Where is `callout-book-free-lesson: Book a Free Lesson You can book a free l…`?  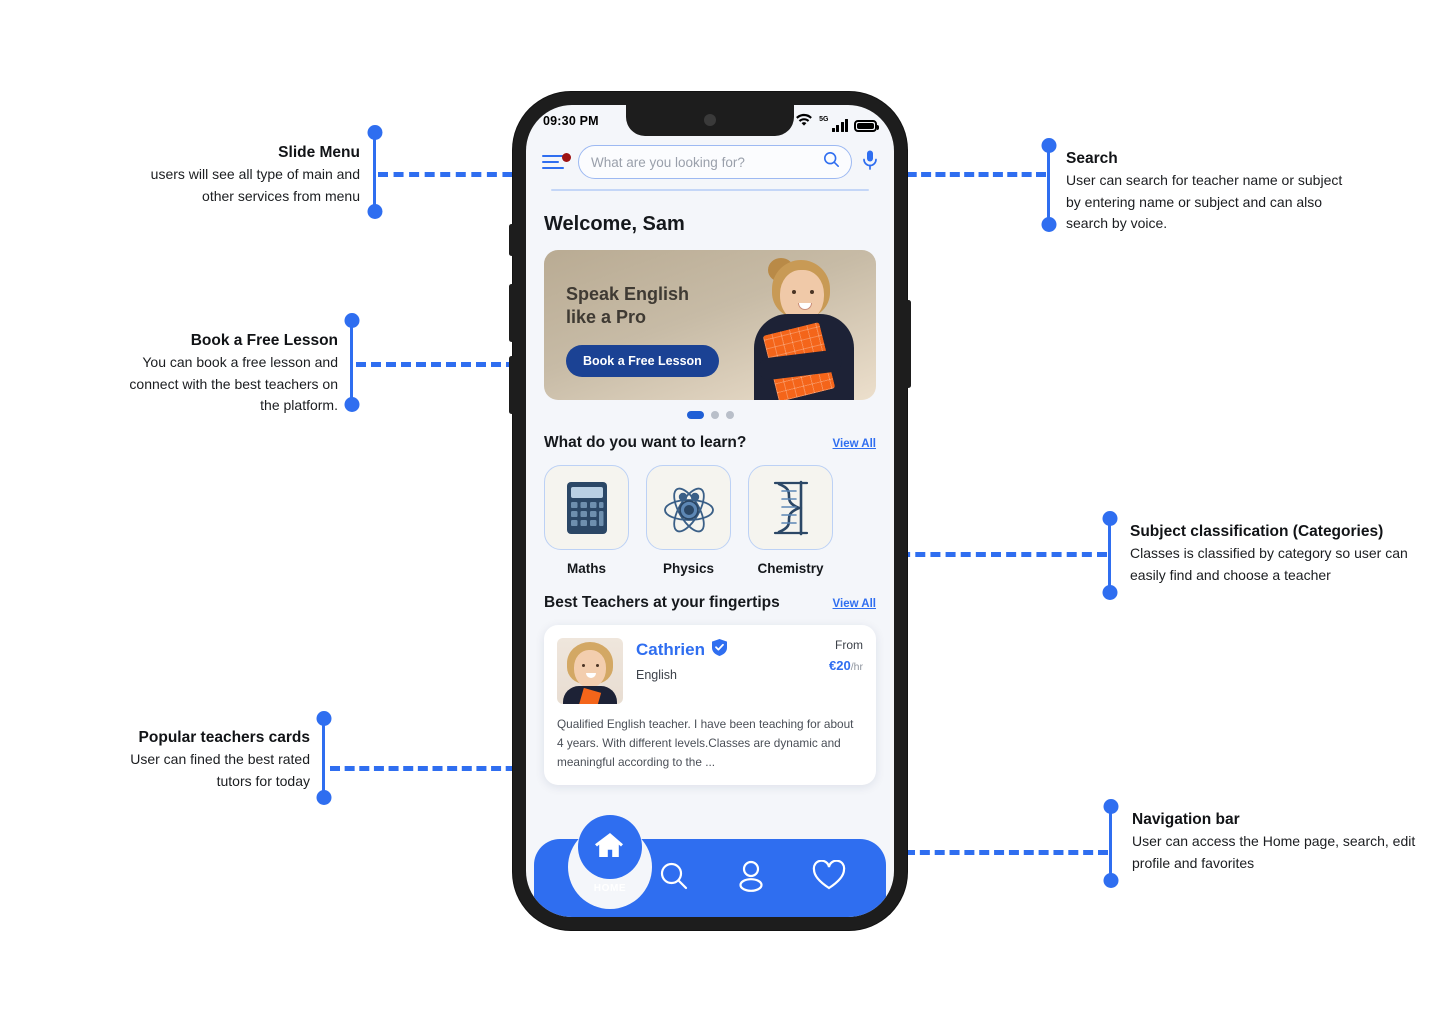 callout-book-free-lesson: Book a Free Lesson You can book a free l… is located at coordinates (229, 373).